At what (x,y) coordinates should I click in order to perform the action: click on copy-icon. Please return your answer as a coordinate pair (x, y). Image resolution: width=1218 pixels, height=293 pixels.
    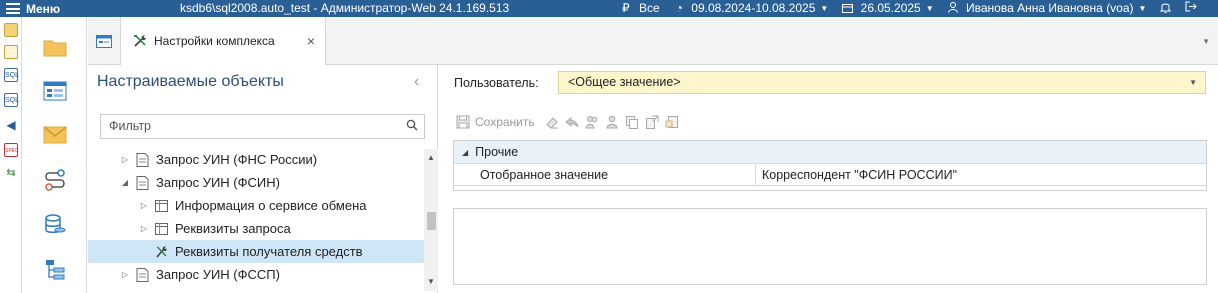
    Looking at the image, I should click on (632, 122).